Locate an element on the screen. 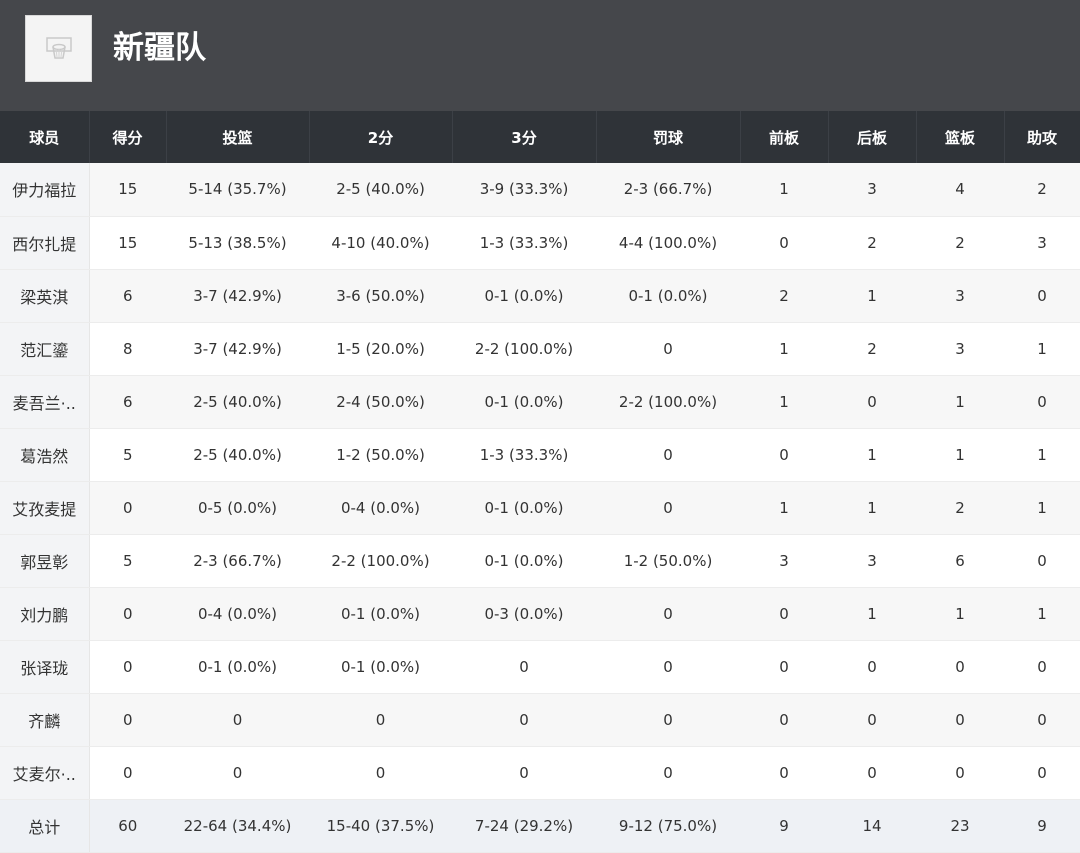 This screenshot has height=853, width=1080. stat-fg: 2-3 (66.7%) is located at coordinates (237, 561).